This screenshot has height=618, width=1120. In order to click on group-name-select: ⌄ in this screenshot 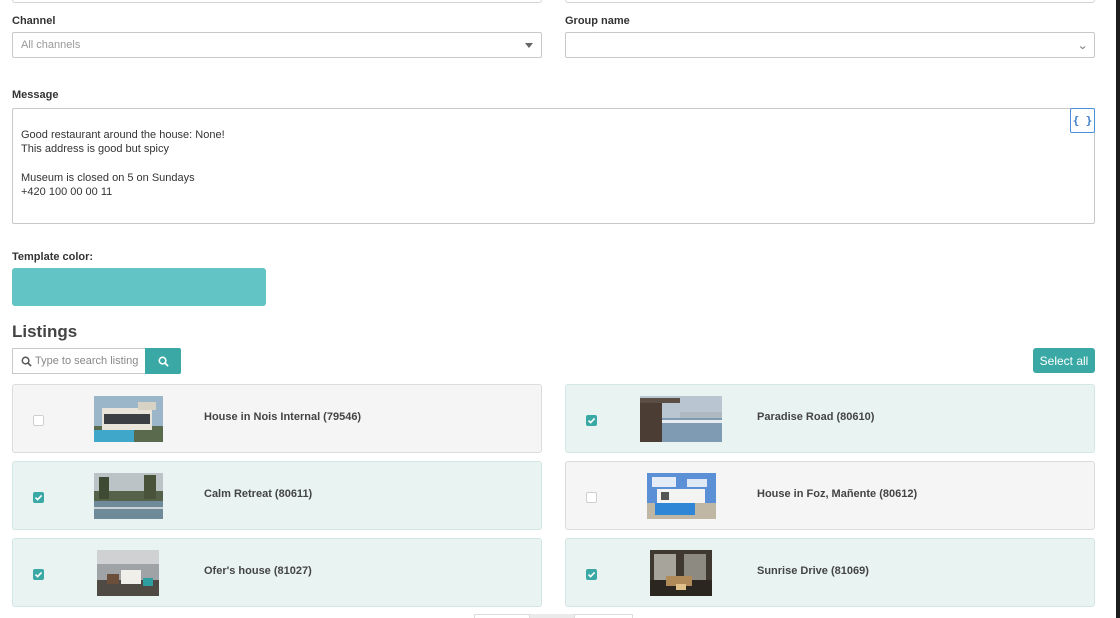, I will do `click(830, 45)`.